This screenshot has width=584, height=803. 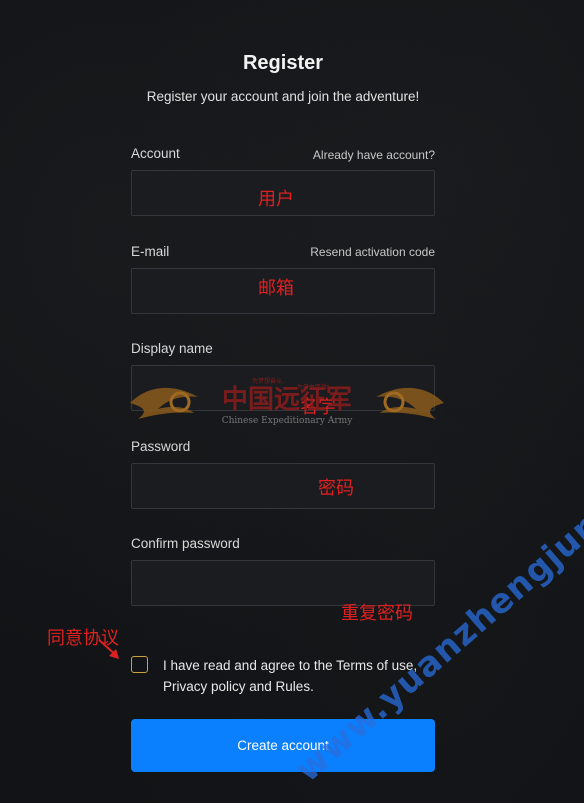 I want to click on display-name-label: Display name, so click(x=172, y=348).